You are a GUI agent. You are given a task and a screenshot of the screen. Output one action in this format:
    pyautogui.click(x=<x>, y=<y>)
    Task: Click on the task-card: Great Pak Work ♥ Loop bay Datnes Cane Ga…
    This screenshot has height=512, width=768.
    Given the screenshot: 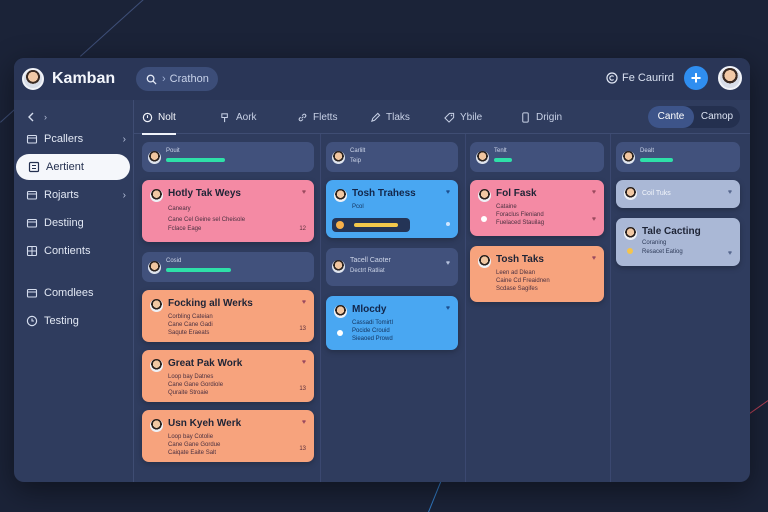 What is the action you would take?
    pyautogui.click(x=228, y=376)
    